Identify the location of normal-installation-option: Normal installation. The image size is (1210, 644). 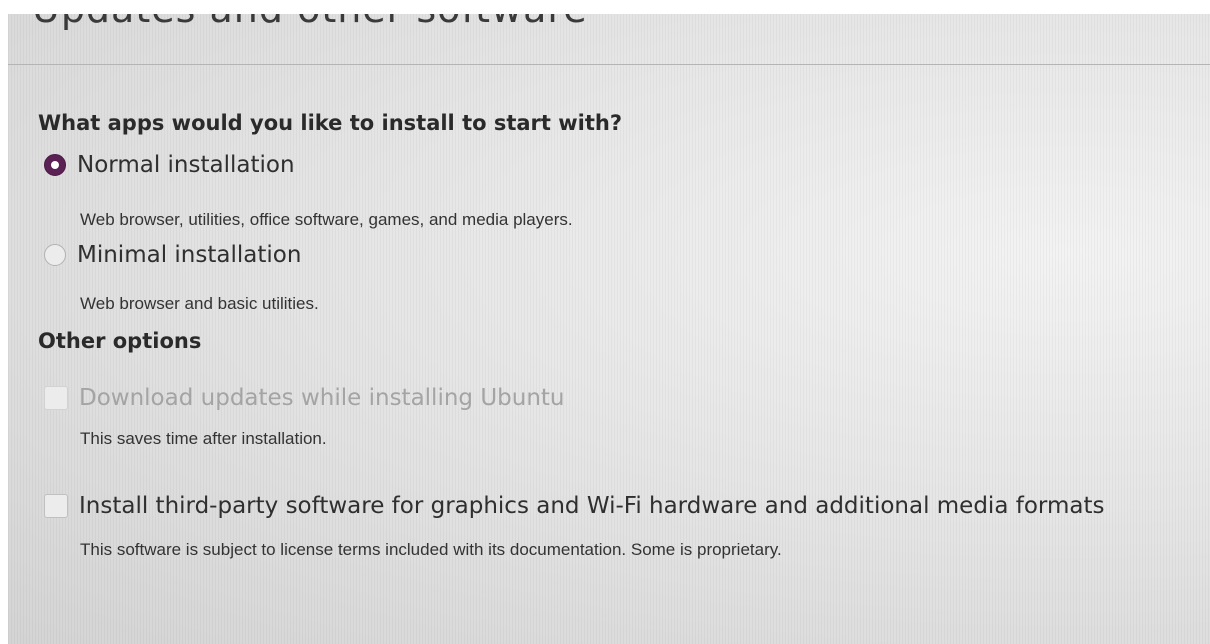
(169, 165).